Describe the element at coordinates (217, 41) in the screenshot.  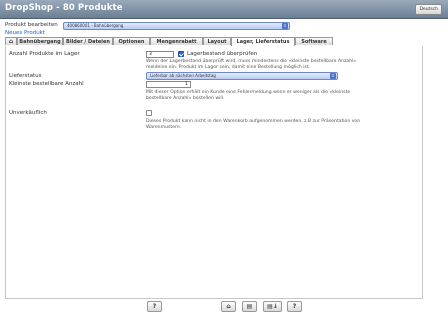
I see `tab-layout: Layout` at that location.